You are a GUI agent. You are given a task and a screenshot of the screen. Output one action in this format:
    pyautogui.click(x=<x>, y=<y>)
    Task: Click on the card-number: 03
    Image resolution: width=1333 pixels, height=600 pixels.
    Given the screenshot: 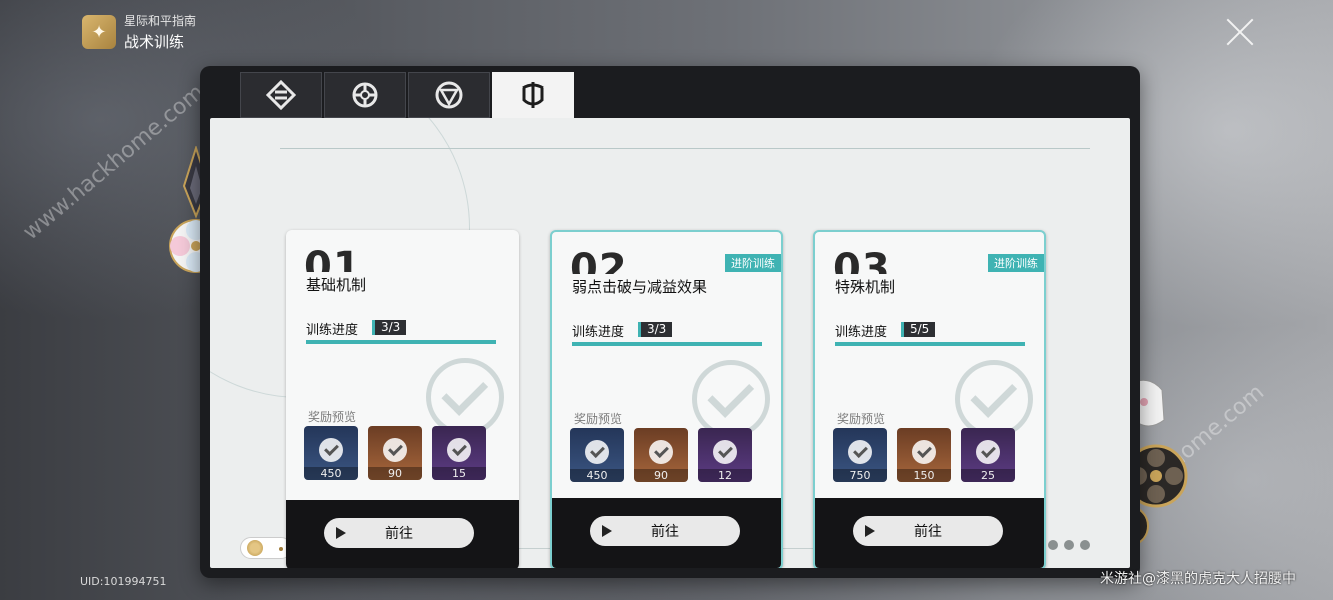 What is the action you would take?
    pyautogui.click(x=862, y=260)
    